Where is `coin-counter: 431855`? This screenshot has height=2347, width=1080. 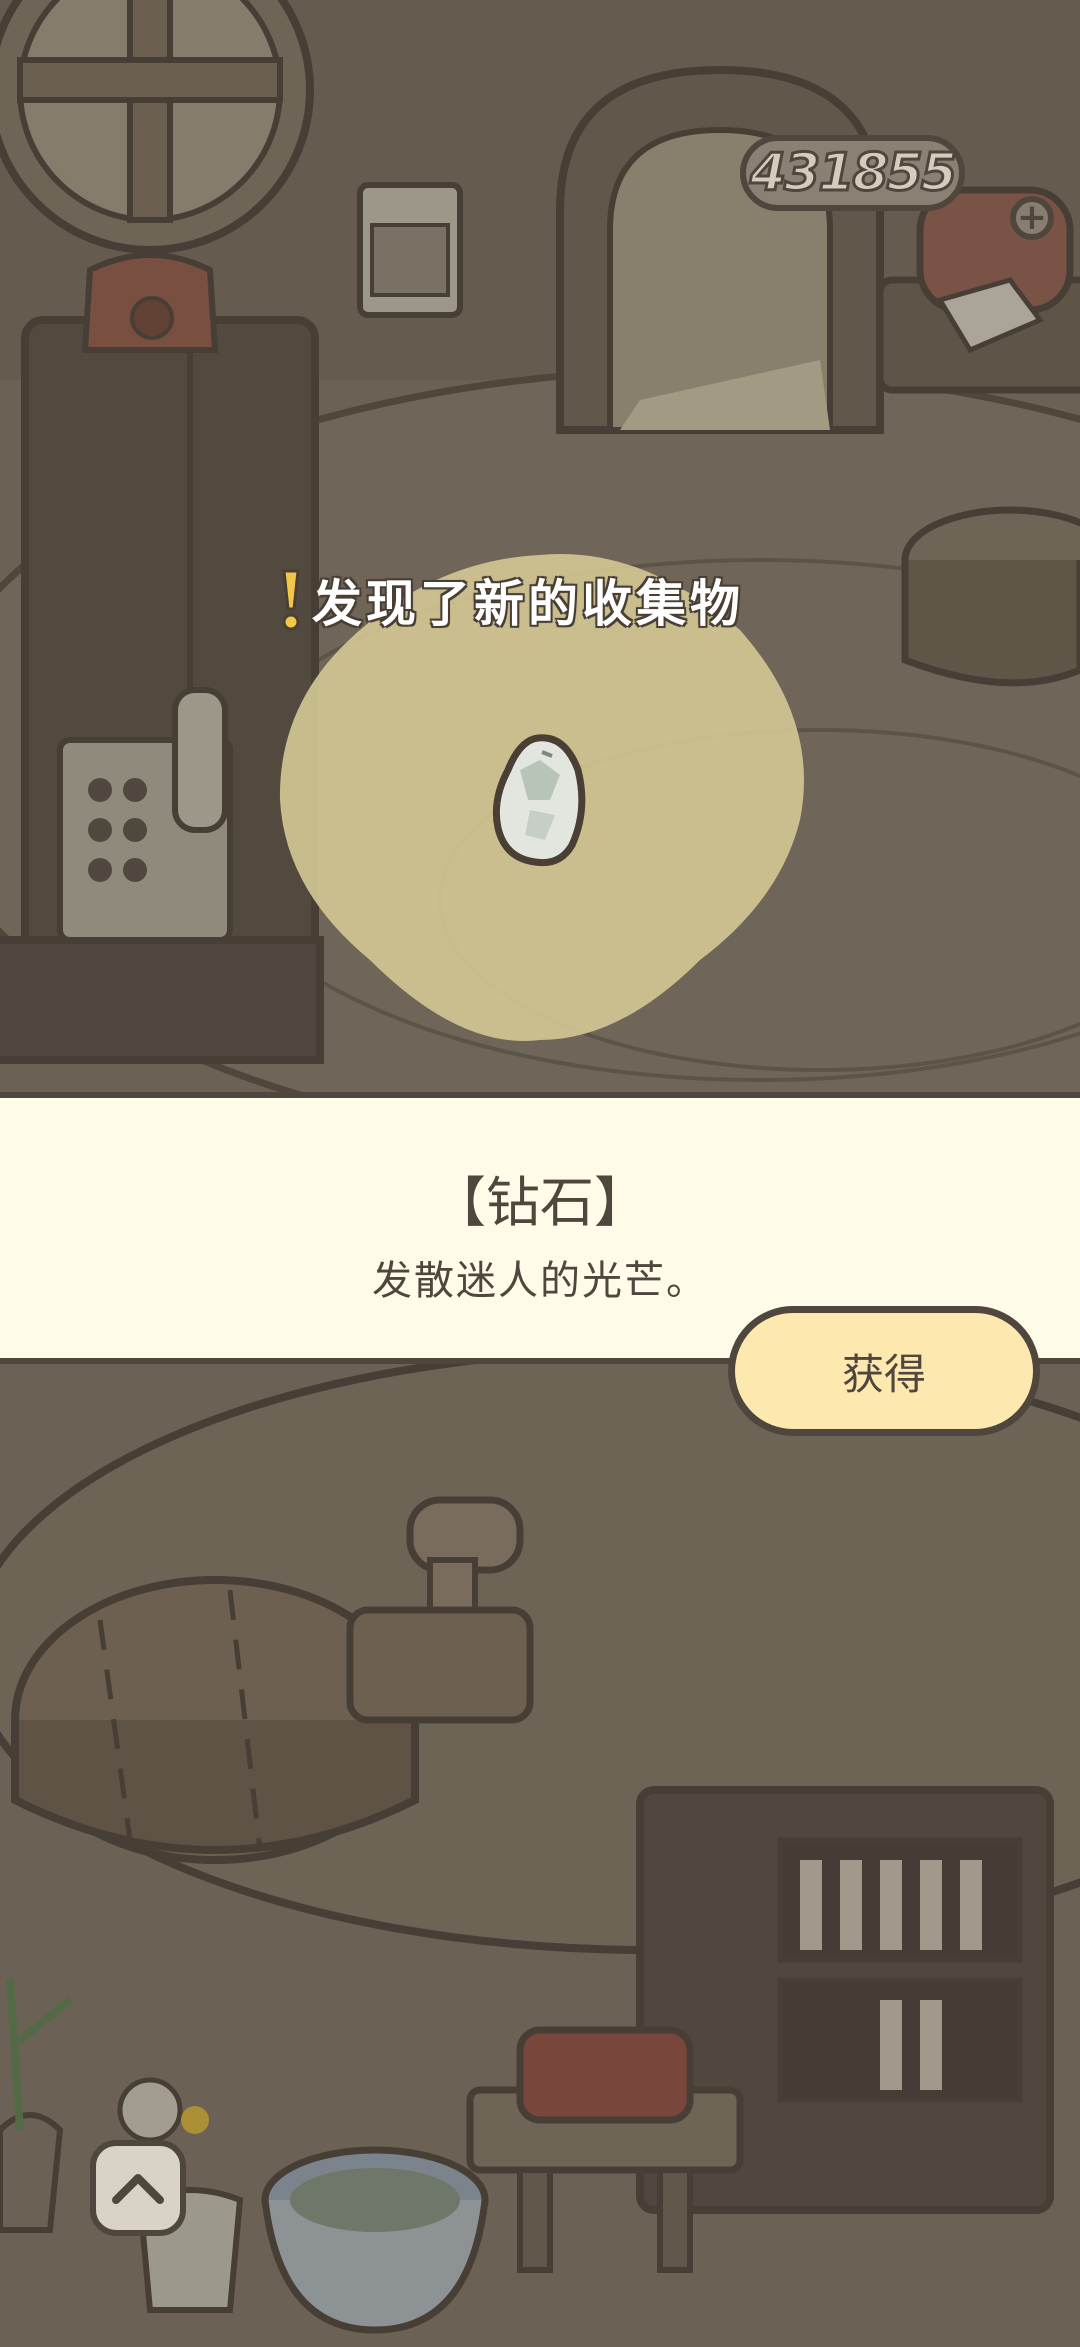 coin-counter: 431855 is located at coordinates (852, 173).